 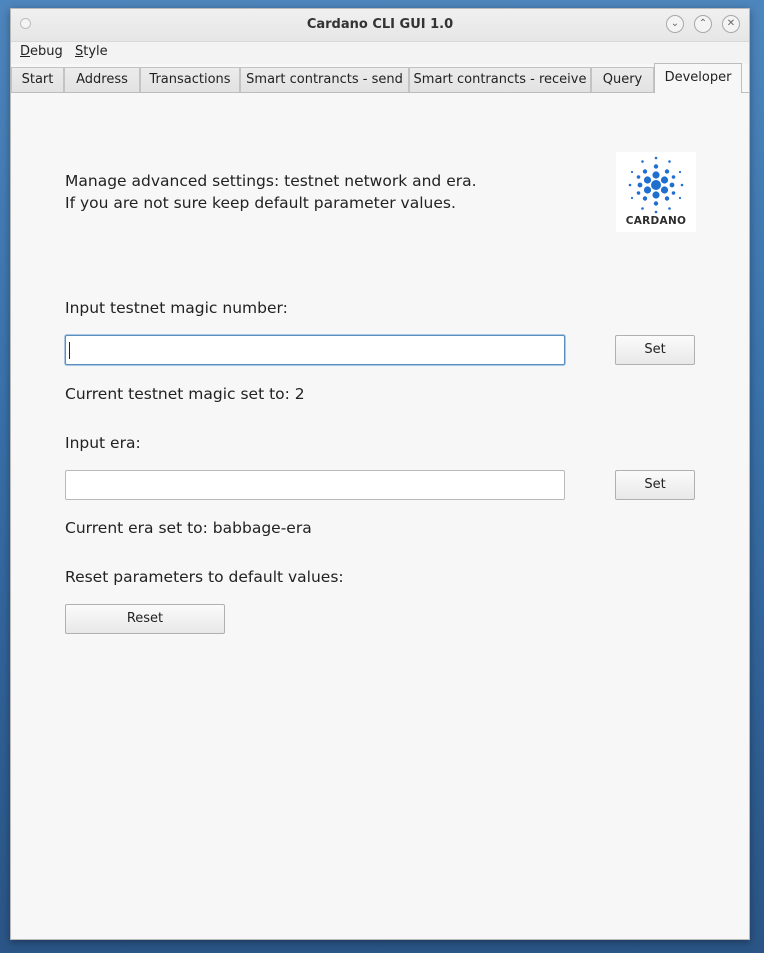 I want to click on cardano-logo: CARDANO, so click(x=656, y=192).